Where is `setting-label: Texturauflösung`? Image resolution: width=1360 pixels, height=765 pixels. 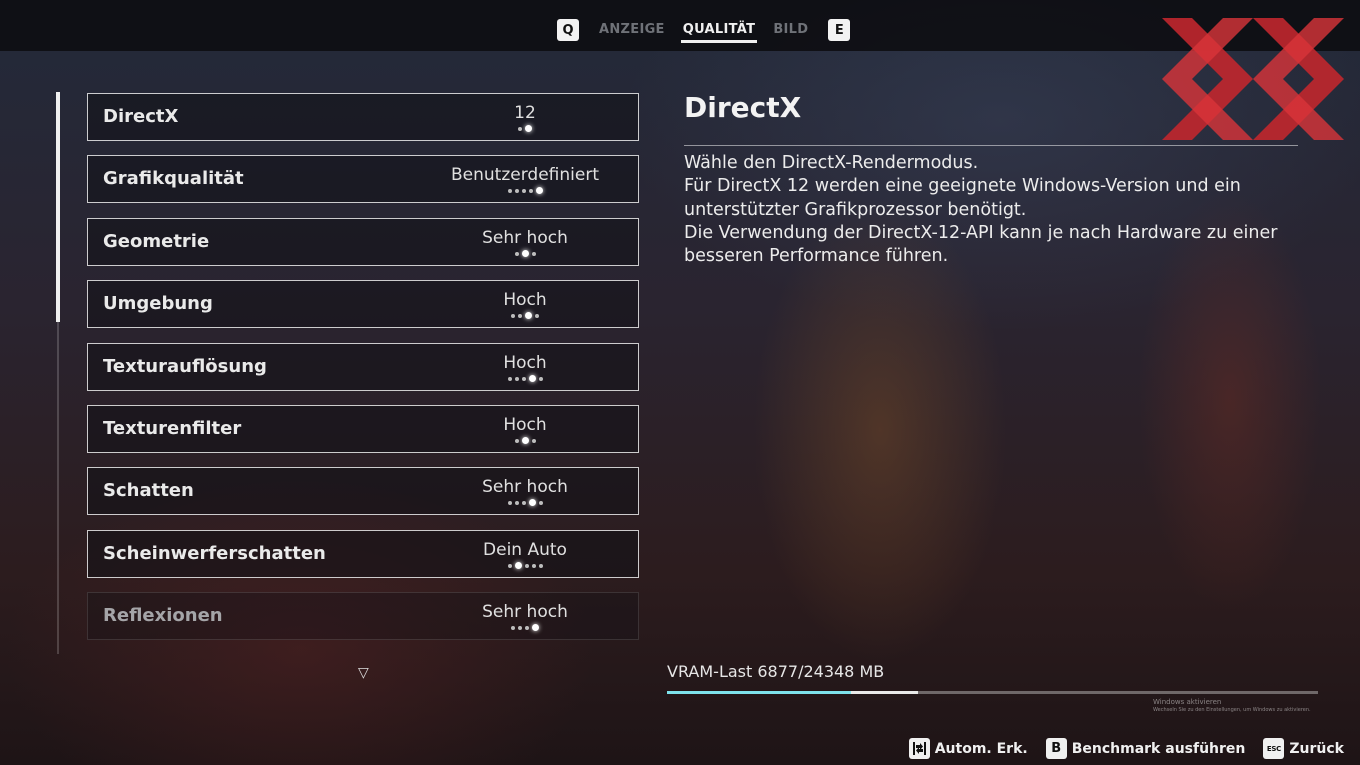 setting-label: Texturauflösung is located at coordinates (185, 366).